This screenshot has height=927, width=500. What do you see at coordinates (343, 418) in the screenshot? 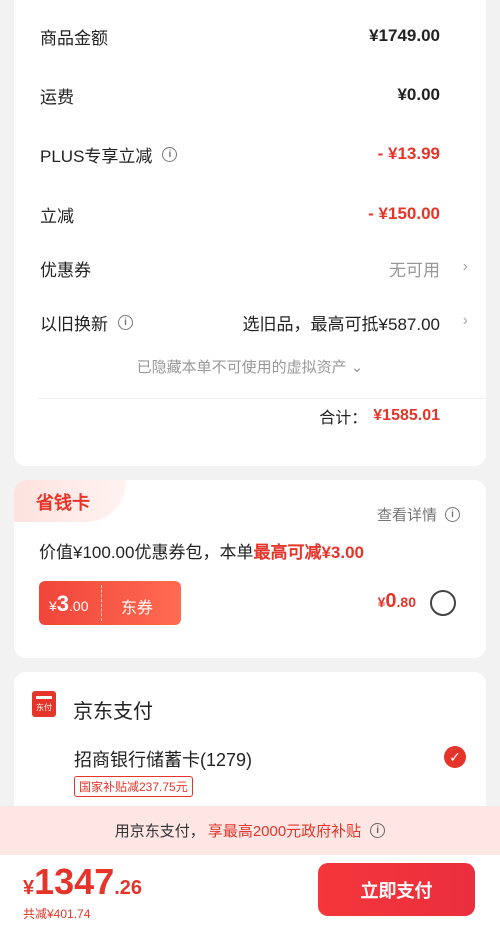
I see `total-label: 合计：` at bounding box center [343, 418].